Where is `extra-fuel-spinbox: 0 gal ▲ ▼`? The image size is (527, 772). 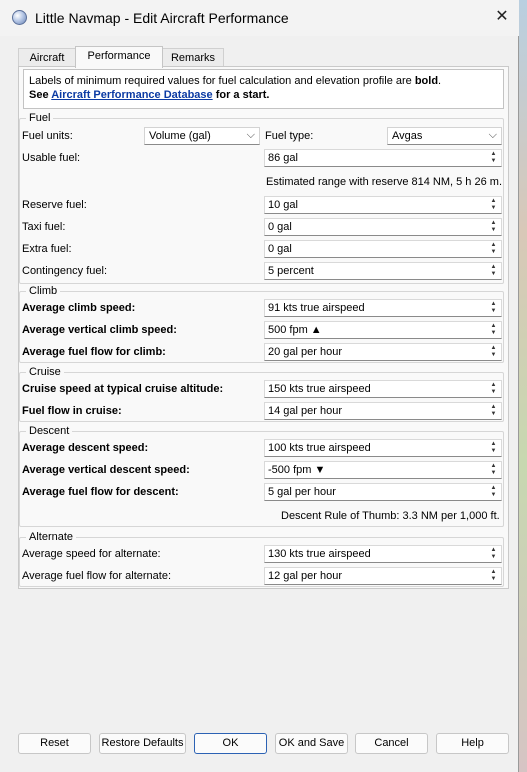
extra-fuel-spinbox: 0 gal ▲ ▼ is located at coordinates (383, 249).